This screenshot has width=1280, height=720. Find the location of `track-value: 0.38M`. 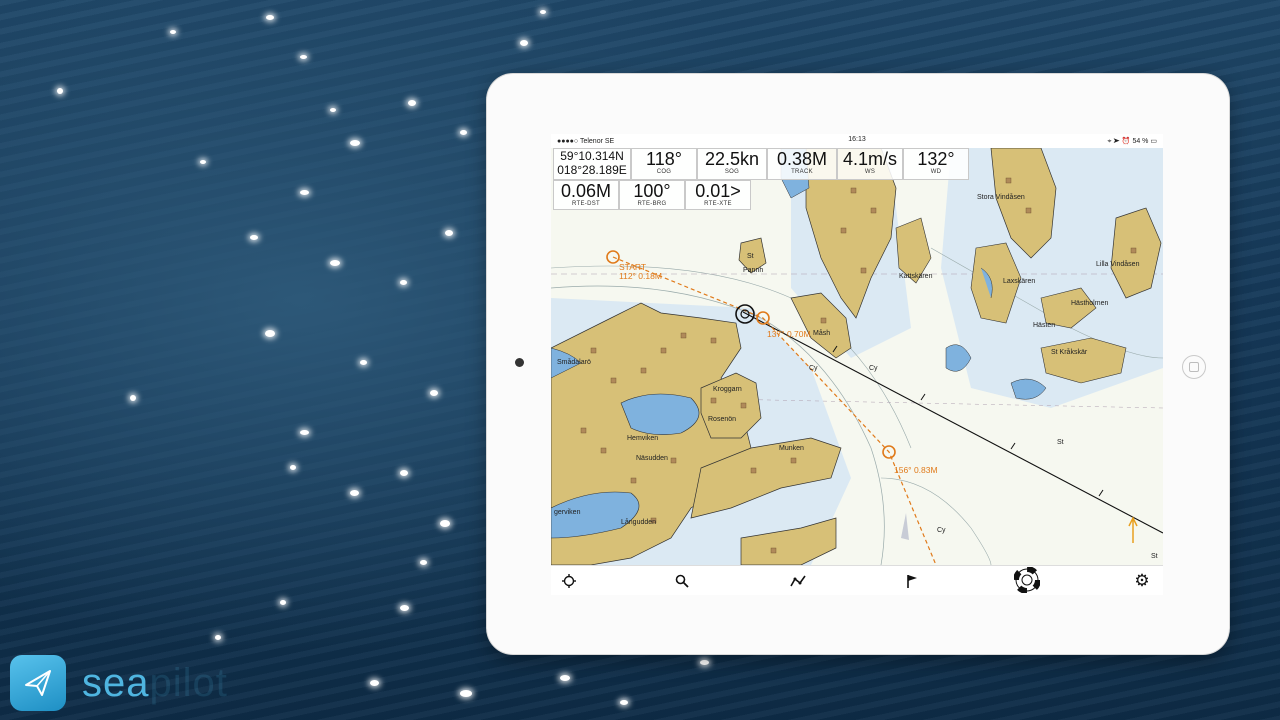

track-value: 0.38M is located at coordinates (802, 159).